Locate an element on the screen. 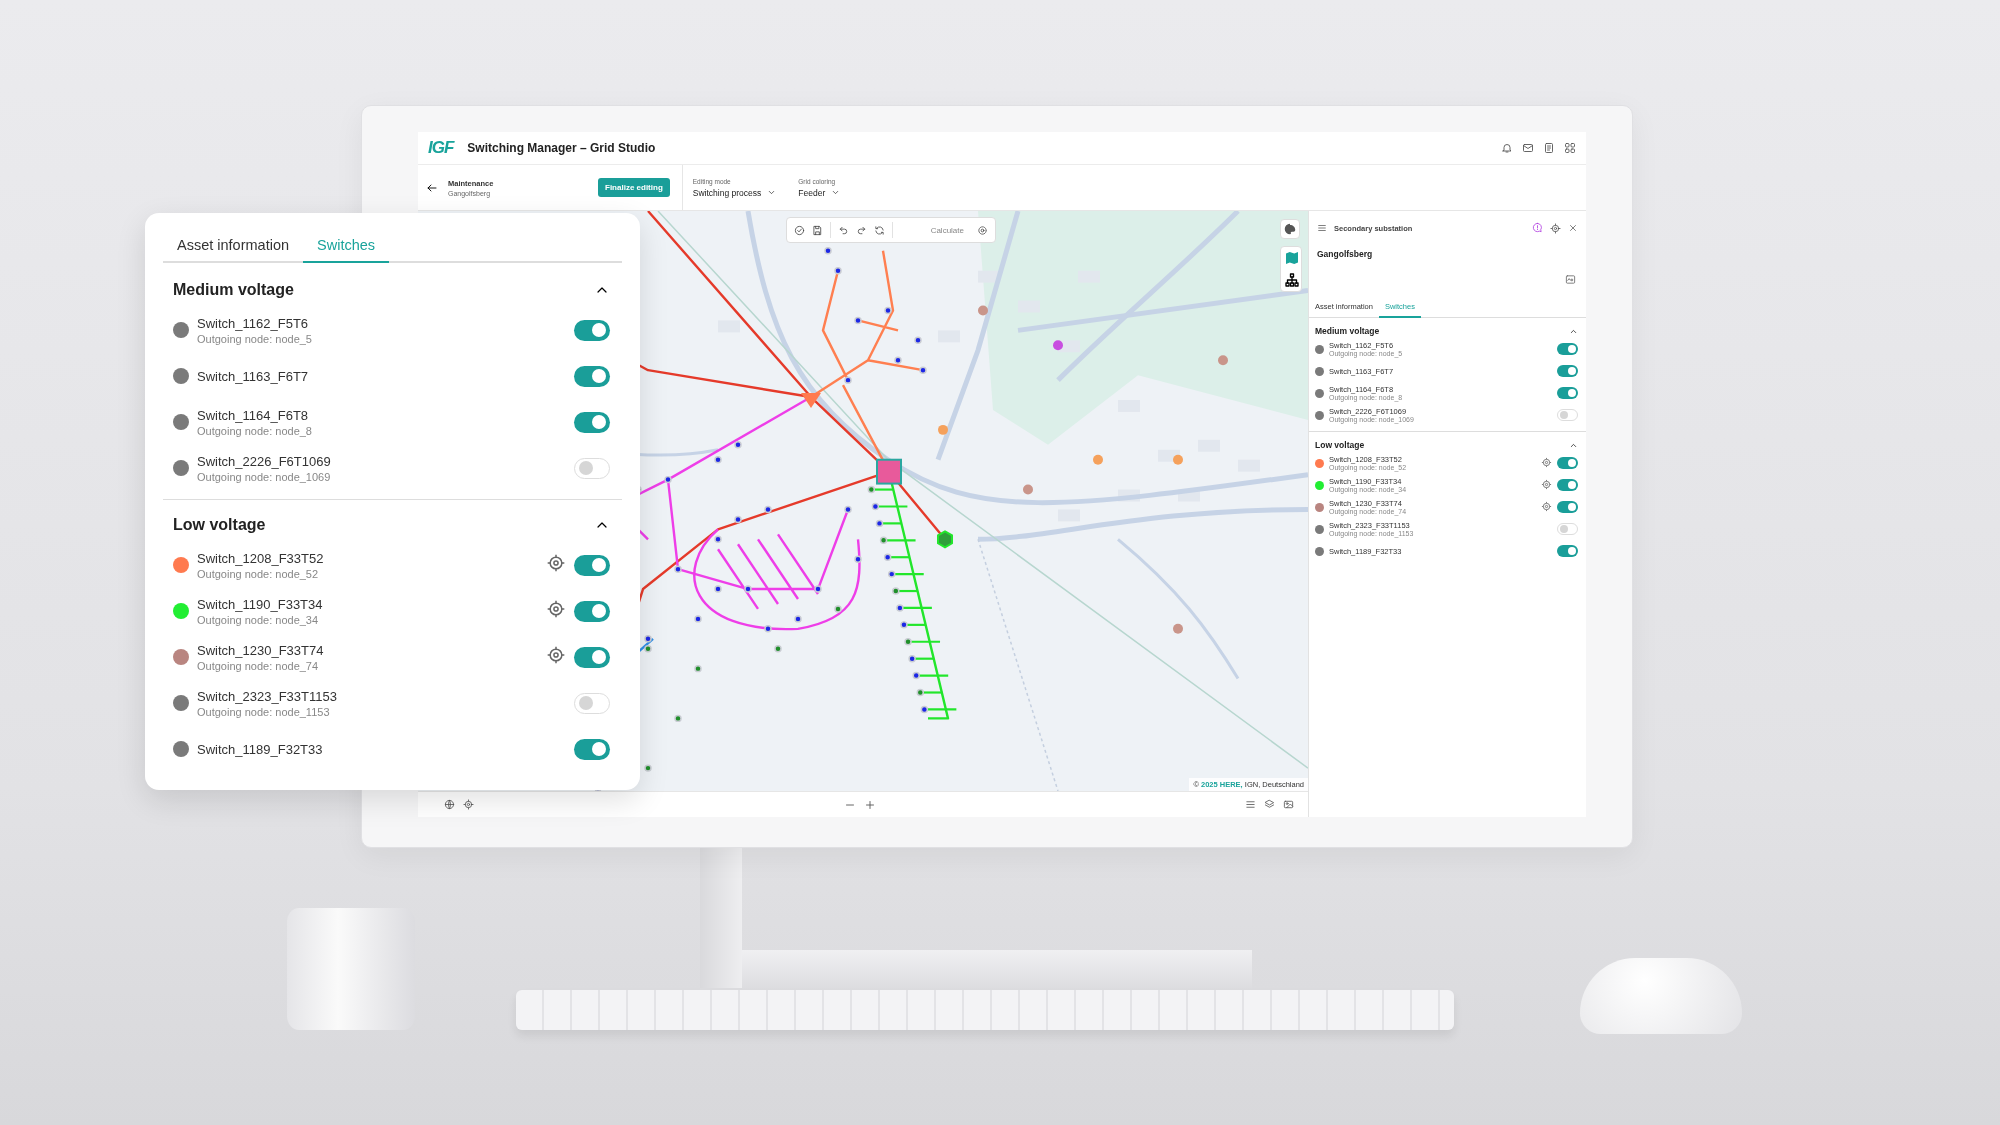  refresh-icon is located at coordinates (879, 230).